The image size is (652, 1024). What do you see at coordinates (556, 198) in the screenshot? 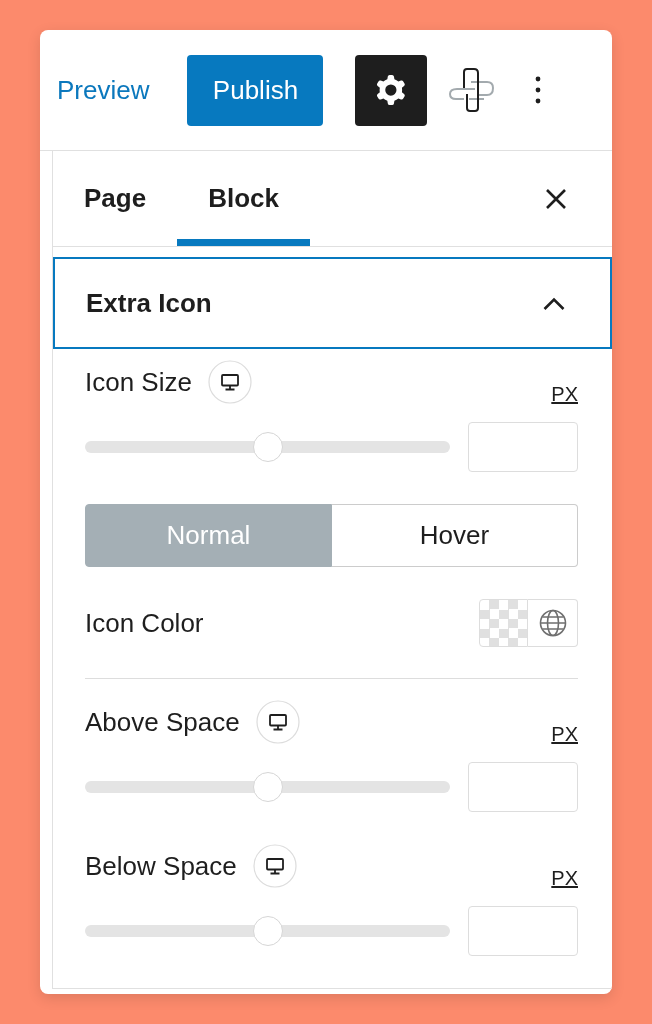
I see `close-icon` at bounding box center [556, 198].